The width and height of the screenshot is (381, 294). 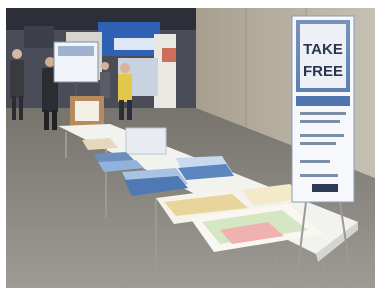 I want to click on booth-poster, so click(x=169, y=55).